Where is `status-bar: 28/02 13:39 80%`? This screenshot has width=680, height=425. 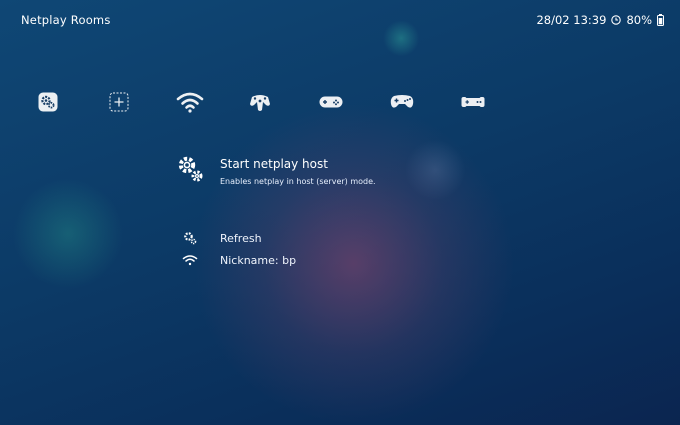 status-bar: 28/02 13:39 80% is located at coordinates (600, 20).